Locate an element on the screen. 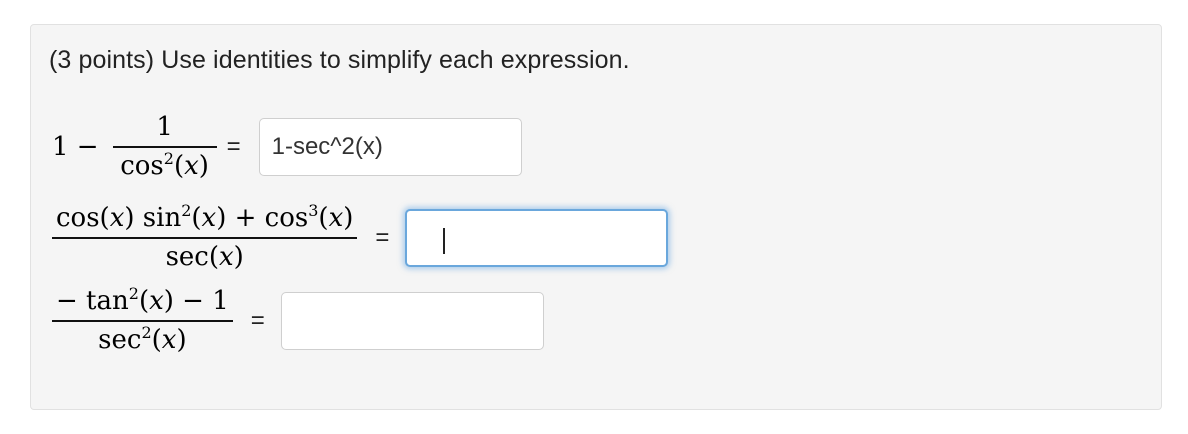  expression-3-fraction: − tan2(x) − 1 sec2(x) is located at coordinates (142, 320).